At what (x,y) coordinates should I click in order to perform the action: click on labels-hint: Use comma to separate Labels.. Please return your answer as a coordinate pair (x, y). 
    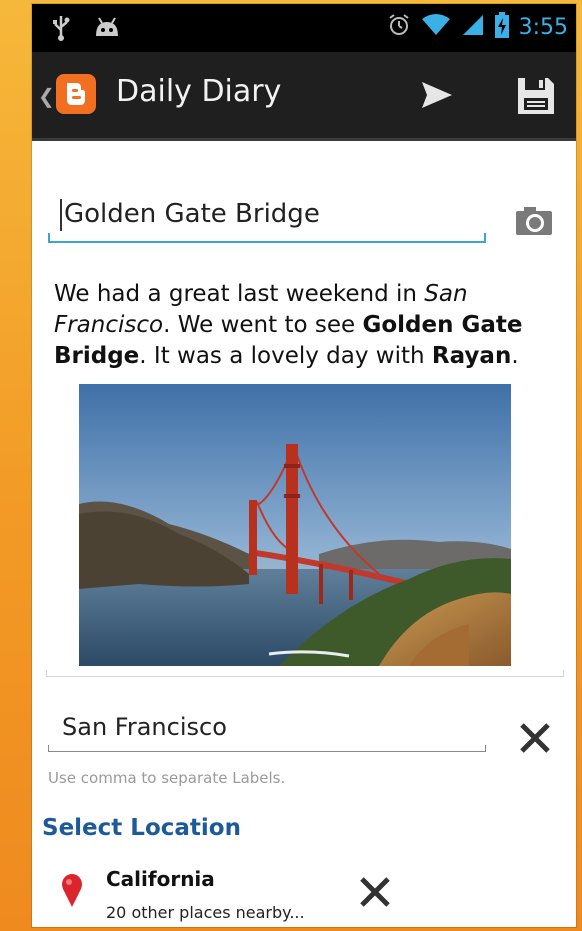
    Looking at the image, I should click on (167, 778).